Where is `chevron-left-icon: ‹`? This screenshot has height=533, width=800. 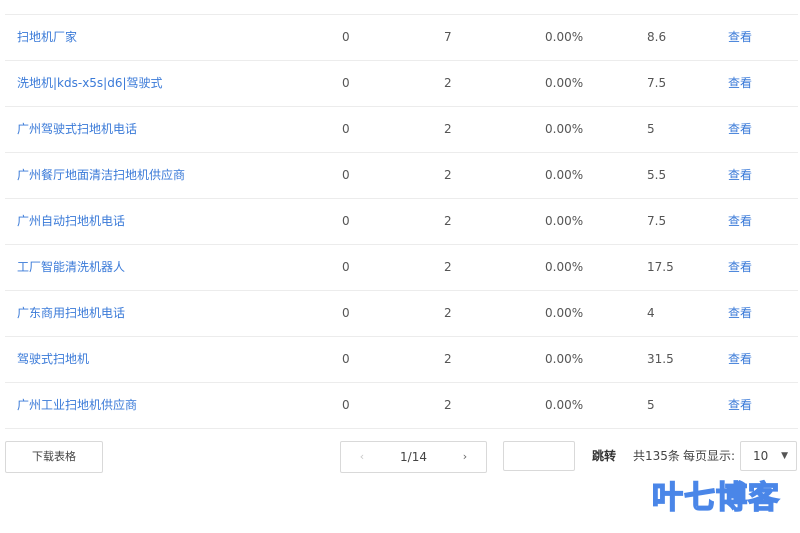
chevron-left-icon: ‹ is located at coordinates (362, 457).